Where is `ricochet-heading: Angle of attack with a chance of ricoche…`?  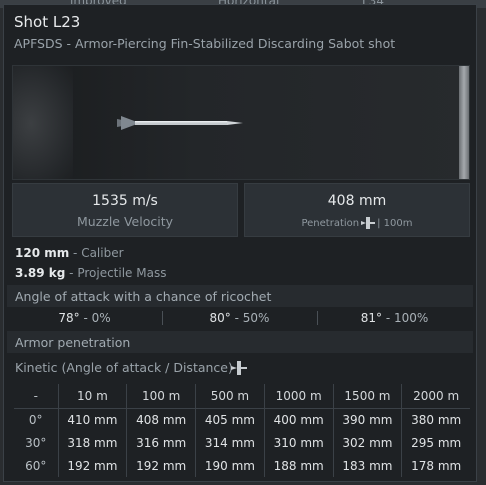 ricochet-heading: Angle of attack with a chance of ricoche… is located at coordinates (240, 296).